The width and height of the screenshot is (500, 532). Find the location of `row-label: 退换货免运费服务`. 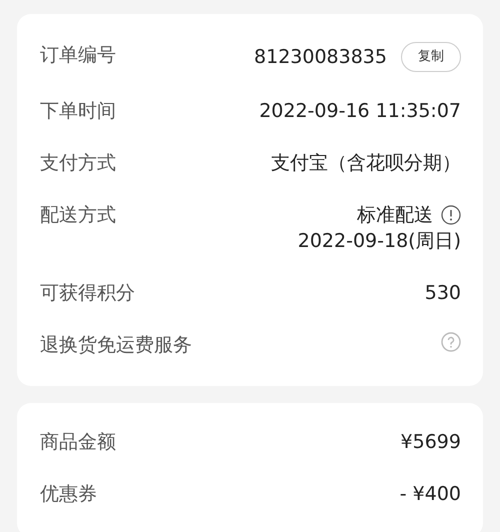

row-label: 退换货免运费服务 is located at coordinates (116, 345).